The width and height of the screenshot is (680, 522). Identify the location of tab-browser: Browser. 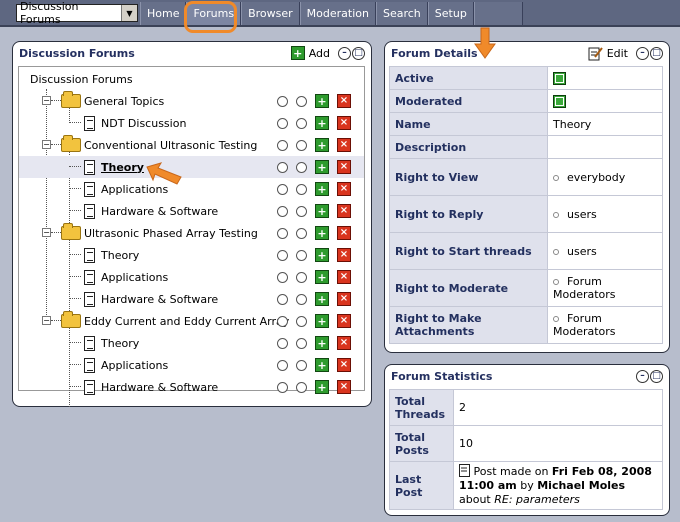
(270, 13).